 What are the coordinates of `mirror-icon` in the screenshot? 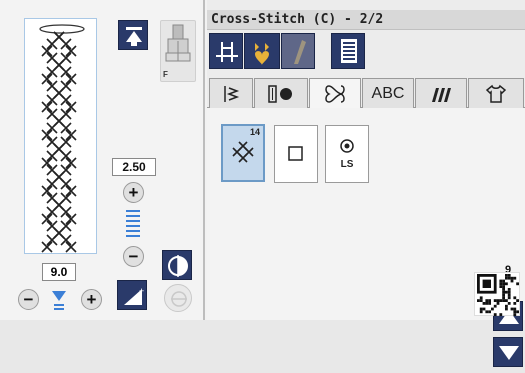 It's located at (178, 266).